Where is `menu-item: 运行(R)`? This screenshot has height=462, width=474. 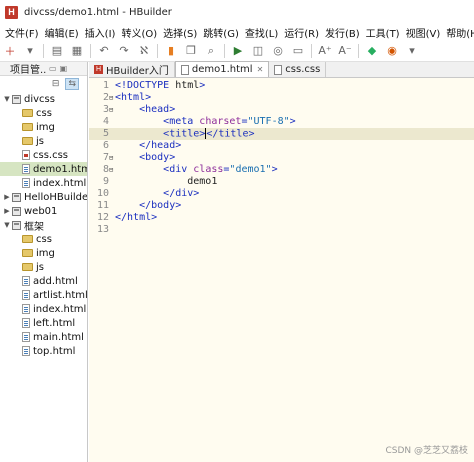 menu-item: 运行(R) is located at coordinates (301, 32).